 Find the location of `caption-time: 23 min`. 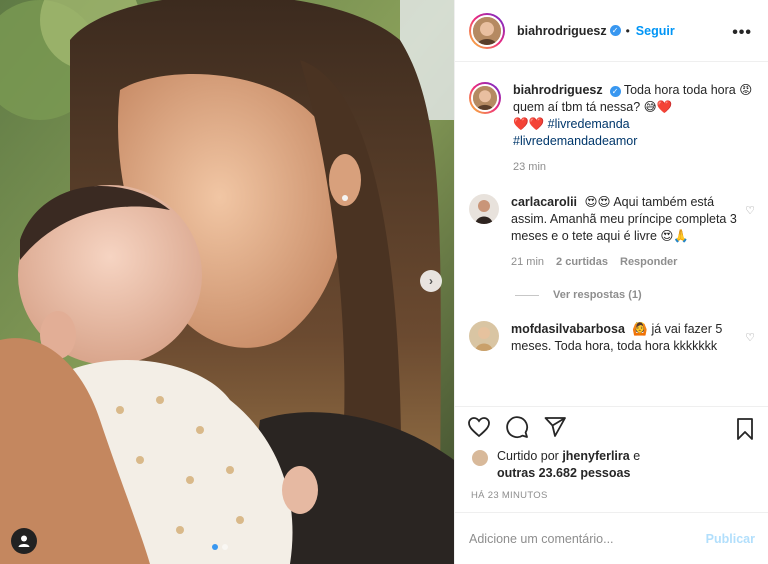

caption-time: 23 min is located at coordinates (529, 167).